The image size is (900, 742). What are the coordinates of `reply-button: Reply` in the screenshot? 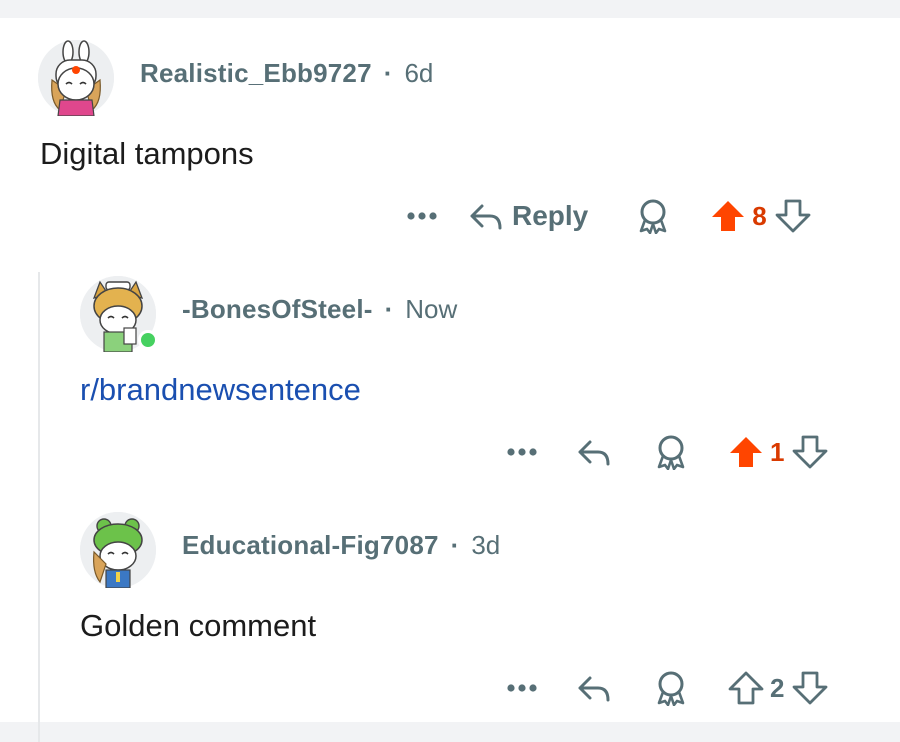 It's located at (528, 216).